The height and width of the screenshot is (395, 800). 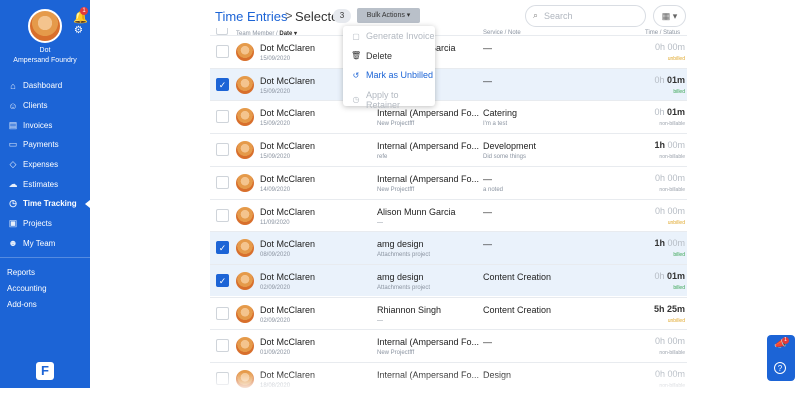 What do you see at coordinates (675, 308) in the screenshot?
I see `duration-minutes: 25m` at bounding box center [675, 308].